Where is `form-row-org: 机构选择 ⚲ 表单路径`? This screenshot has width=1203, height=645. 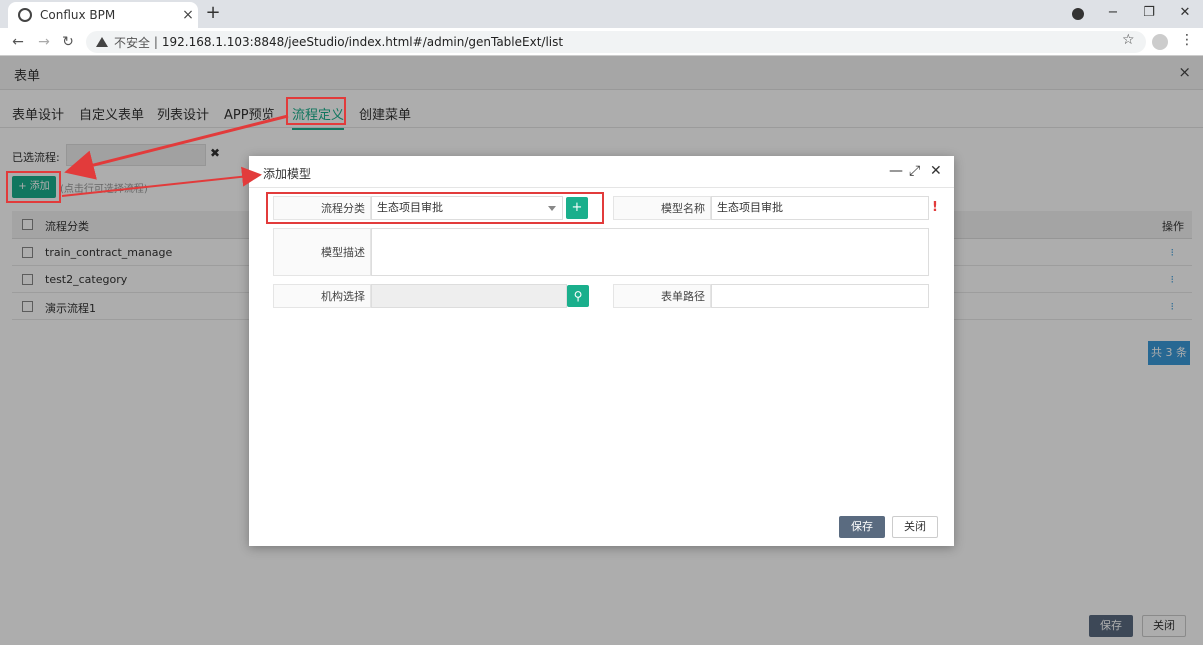
form-row-org: 机构选择 ⚲ 表单路径 is located at coordinates (603, 296).